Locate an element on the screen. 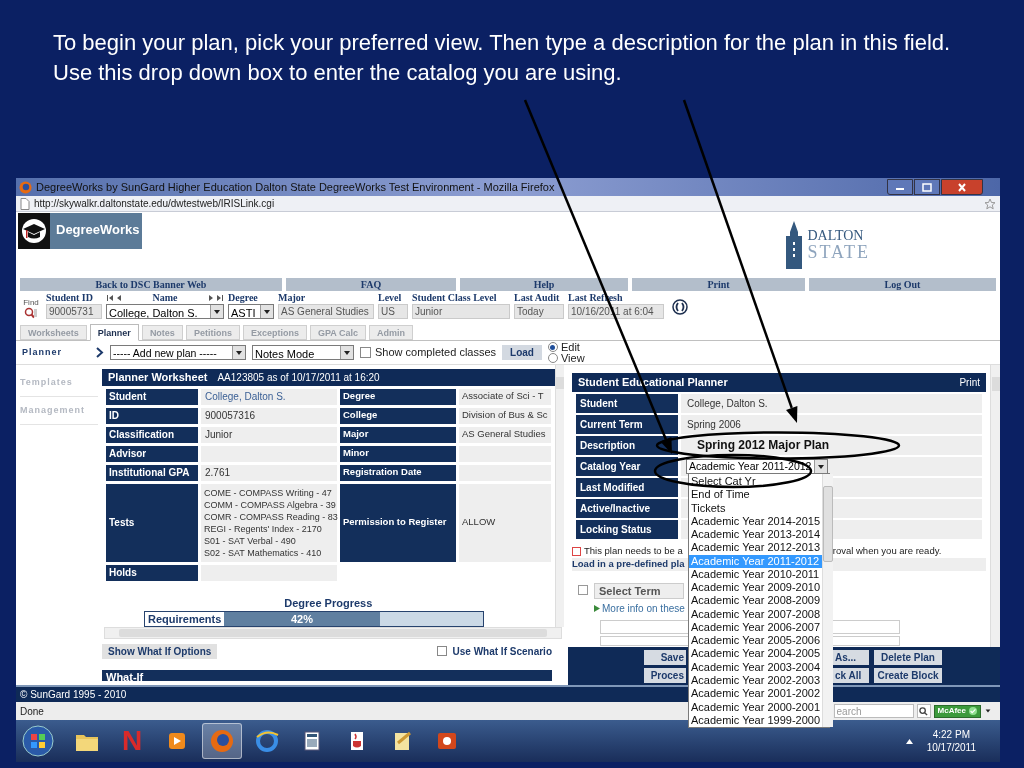 The image size is (1024, 768). mode-select: Notes Mode is located at coordinates (303, 352).